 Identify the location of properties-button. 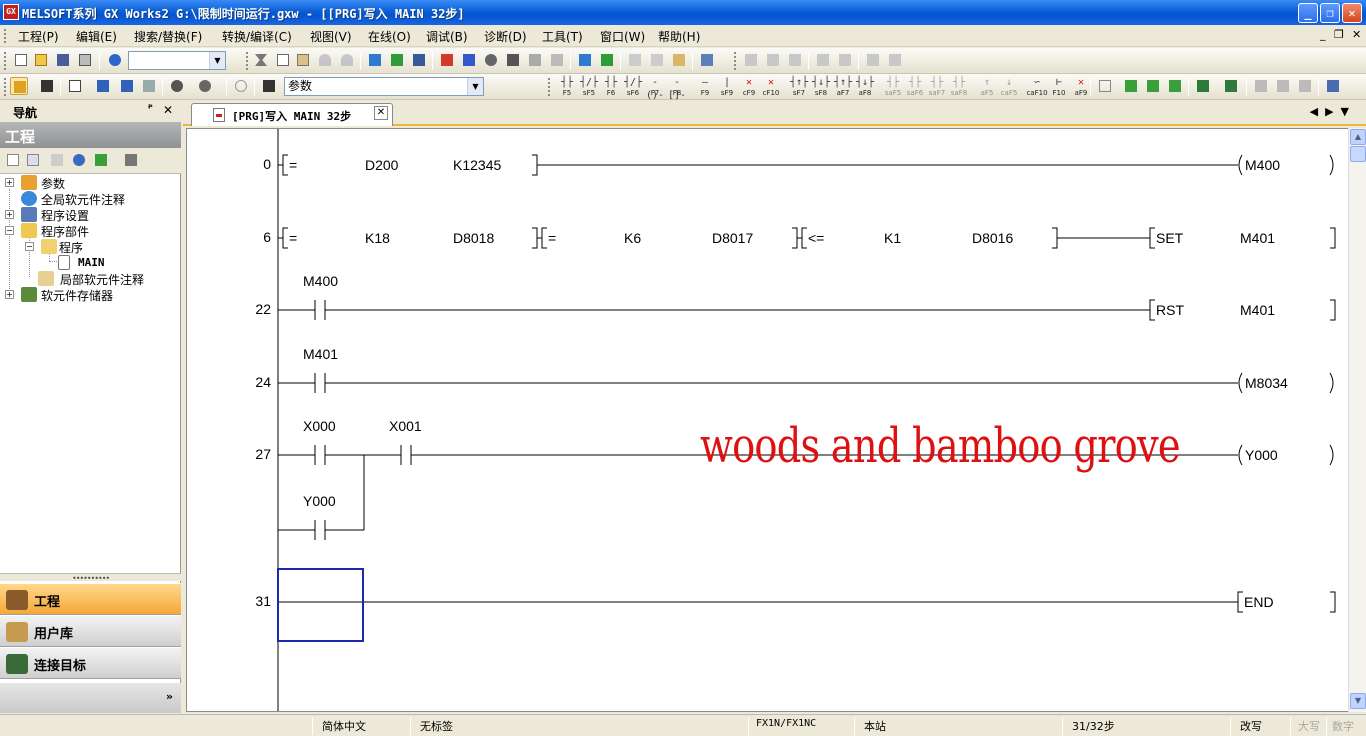
(79, 160).